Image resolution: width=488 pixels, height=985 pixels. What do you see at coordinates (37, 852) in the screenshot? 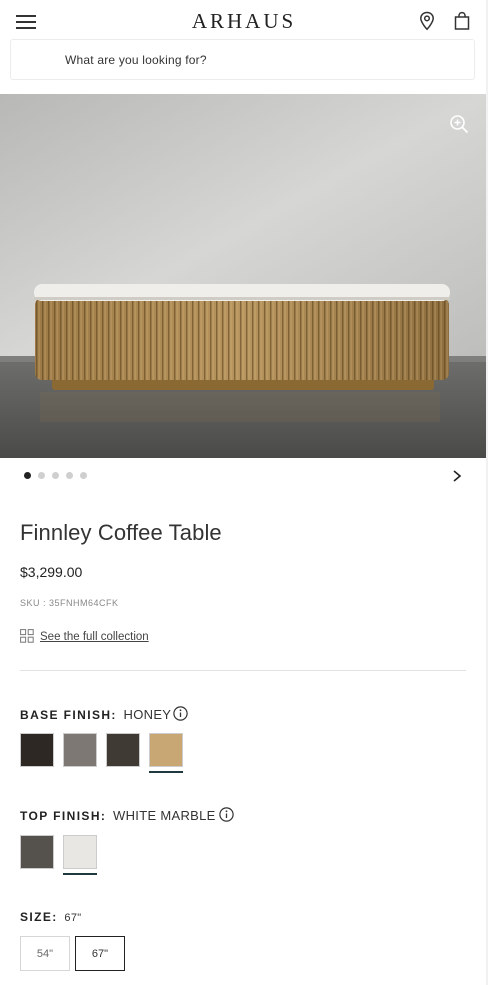
I see `swatch-dark-stone` at bounding box center [37, 852].